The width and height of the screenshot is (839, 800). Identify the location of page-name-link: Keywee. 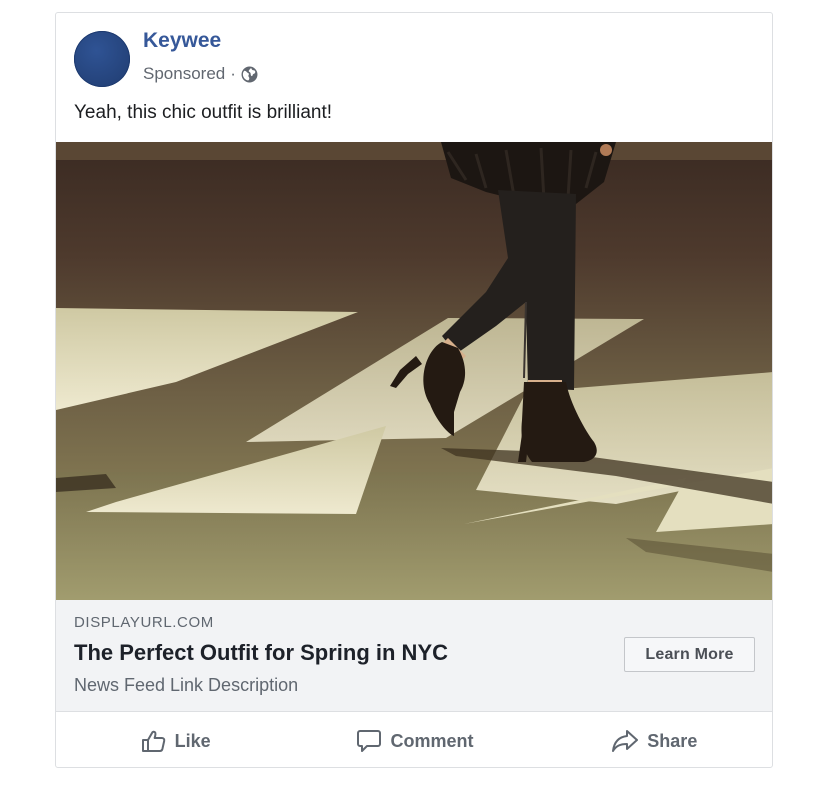
(182, 41).